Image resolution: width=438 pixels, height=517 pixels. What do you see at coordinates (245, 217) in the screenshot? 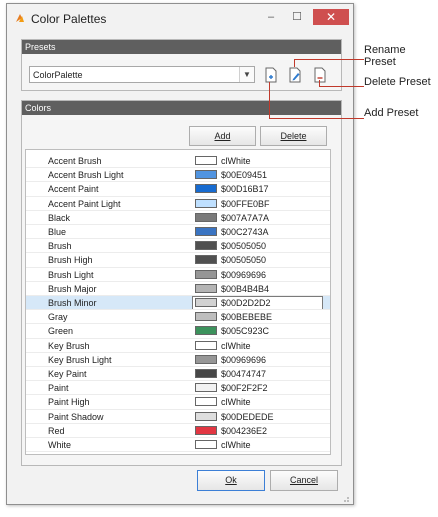
I see `color-value: $007A7A7A` at bounding box center [245, 217].